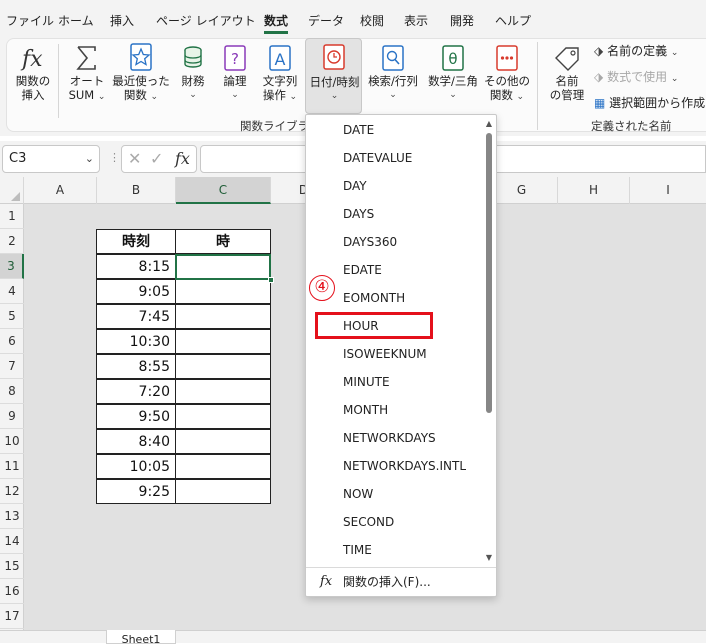 This screenshot has height=644, width=706. I want to click on lookup-button: 検索/行列 ⌄, so click(393, 76).